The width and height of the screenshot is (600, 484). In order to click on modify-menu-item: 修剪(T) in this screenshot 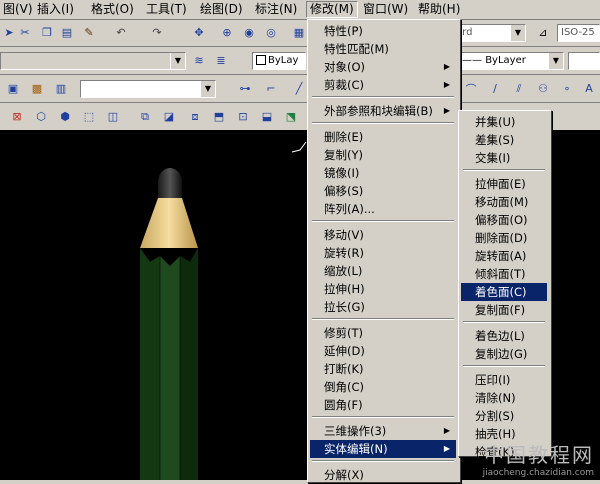, I will do `click(383, 333)`.